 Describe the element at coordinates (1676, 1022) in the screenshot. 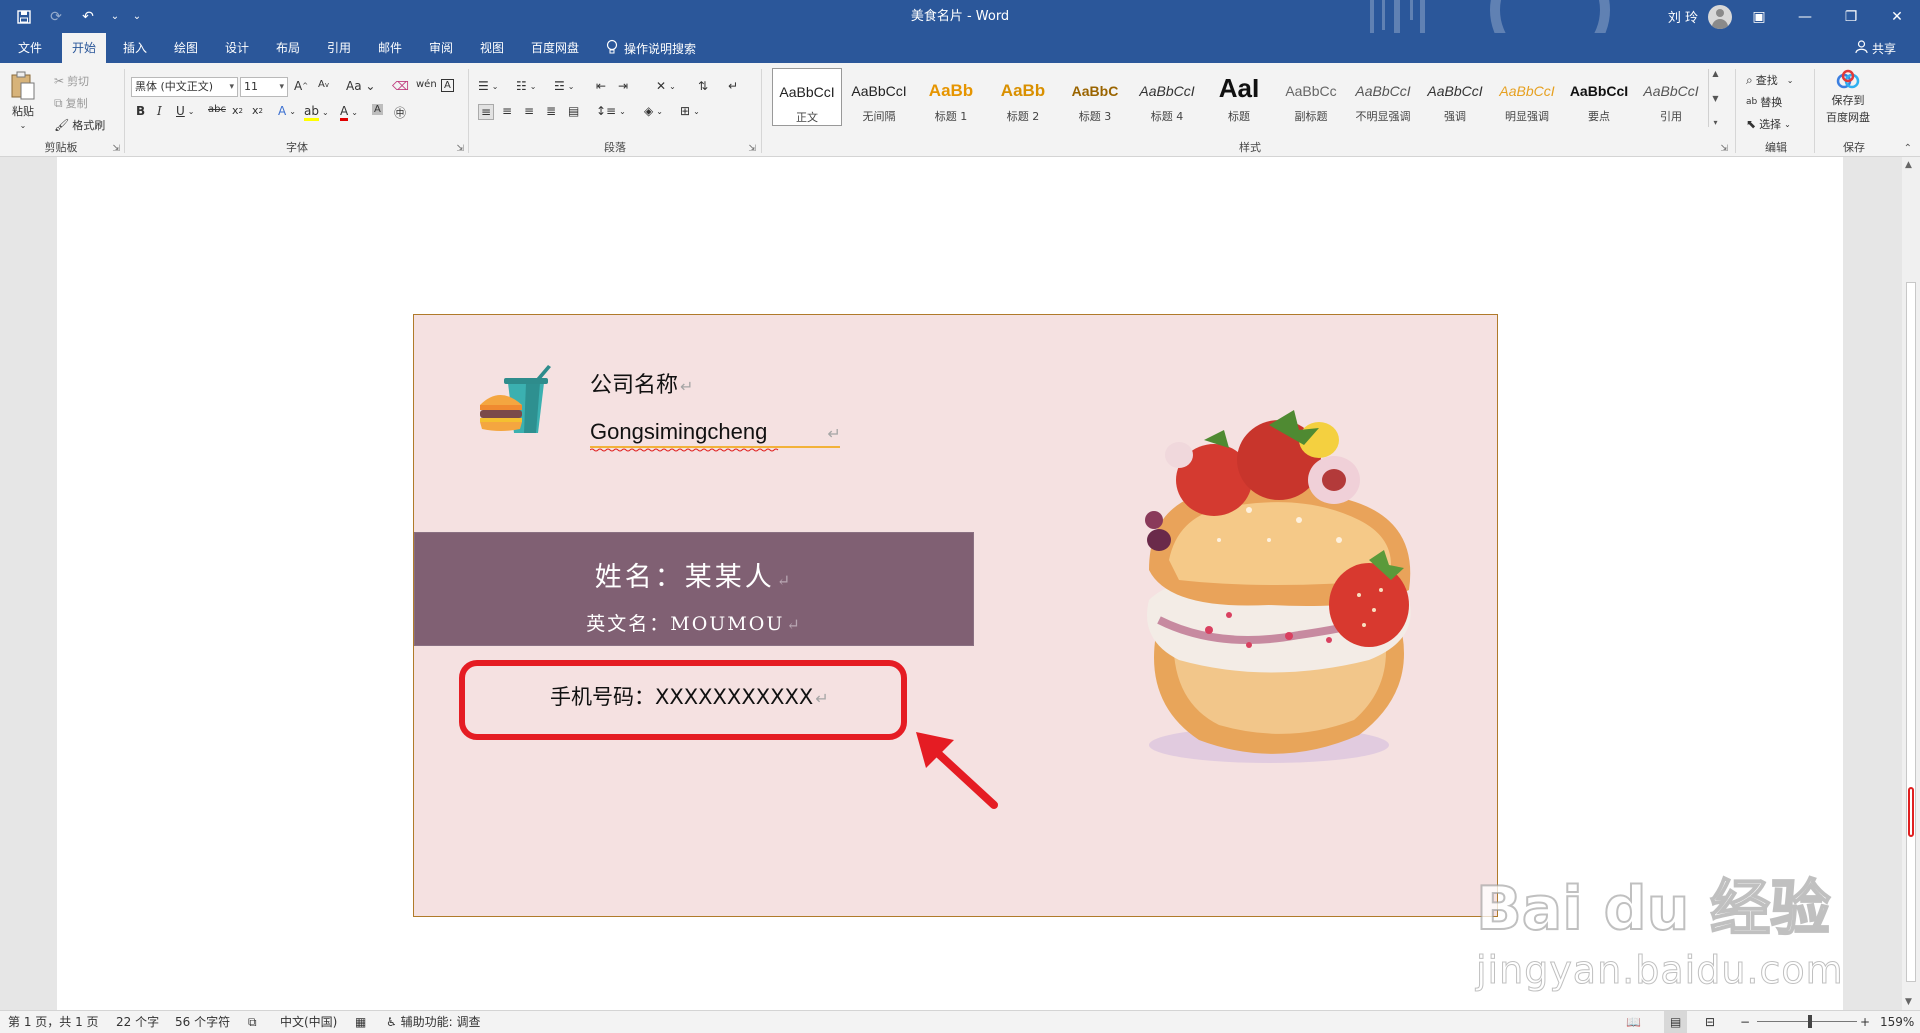

I see `print-layout-icon: ▤` at that location.